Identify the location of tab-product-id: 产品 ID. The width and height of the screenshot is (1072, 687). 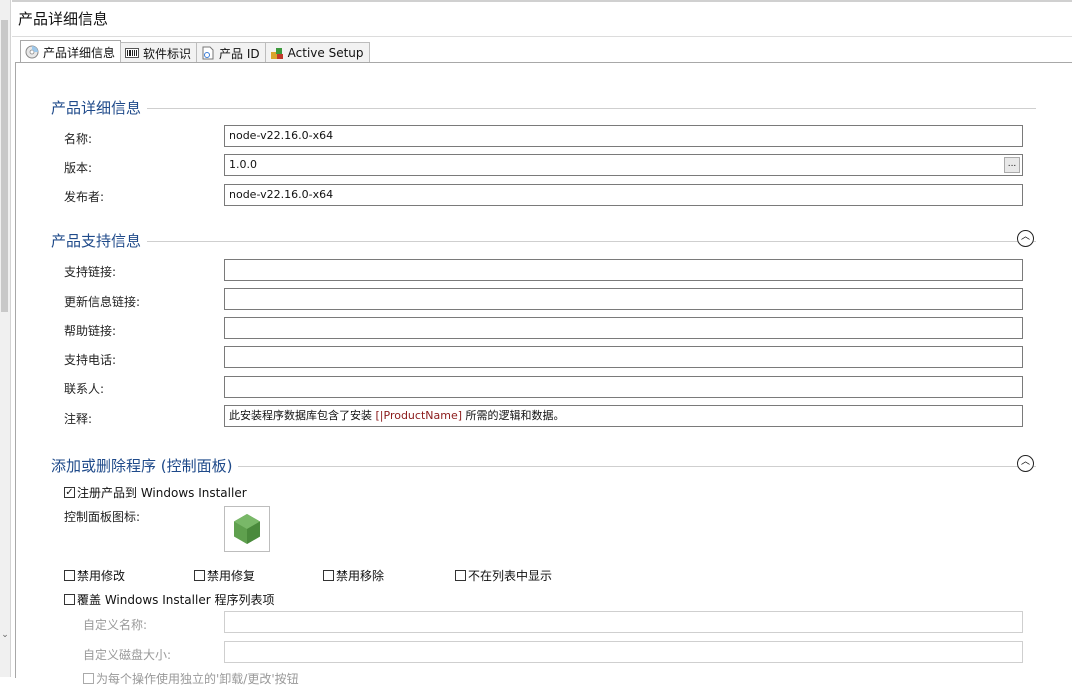
(231, 52).